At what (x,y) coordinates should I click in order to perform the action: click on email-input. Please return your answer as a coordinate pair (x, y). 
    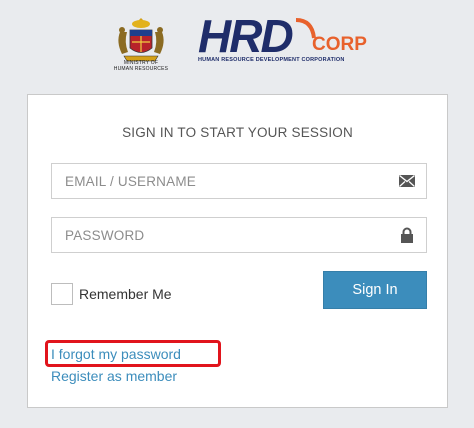
    Looking at the image, I should click on (217, 181).